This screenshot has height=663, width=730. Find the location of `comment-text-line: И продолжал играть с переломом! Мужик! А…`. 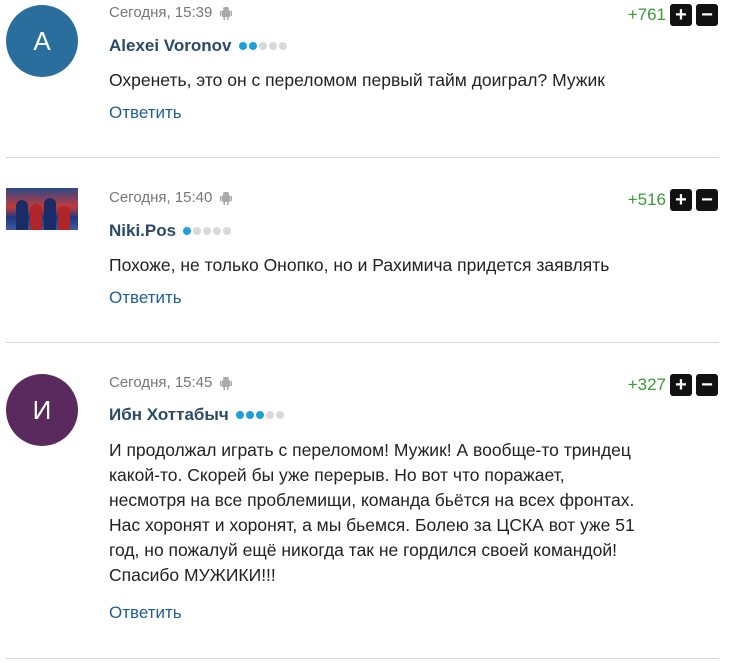

comment-text-line: И продолжал играть с переломом! Мужик! А… is located at coordinates (370, 450).